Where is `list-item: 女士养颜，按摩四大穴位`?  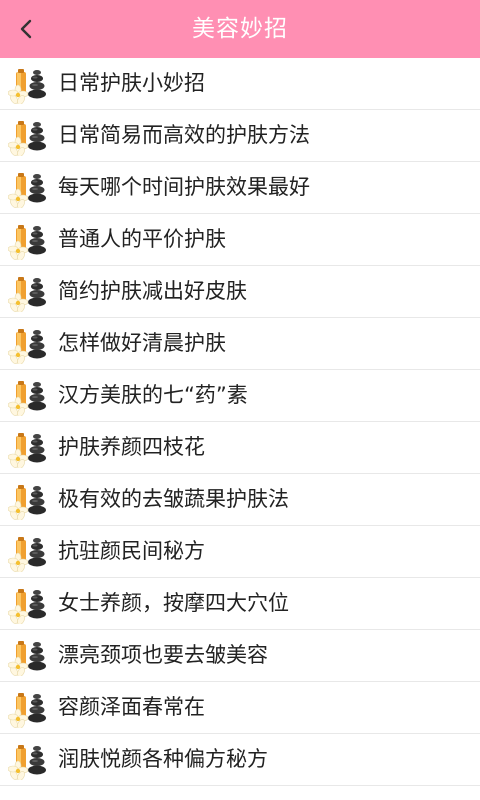 list-item: 女士养颜，按摩四大穴位 is located at coordinates (240, 604).